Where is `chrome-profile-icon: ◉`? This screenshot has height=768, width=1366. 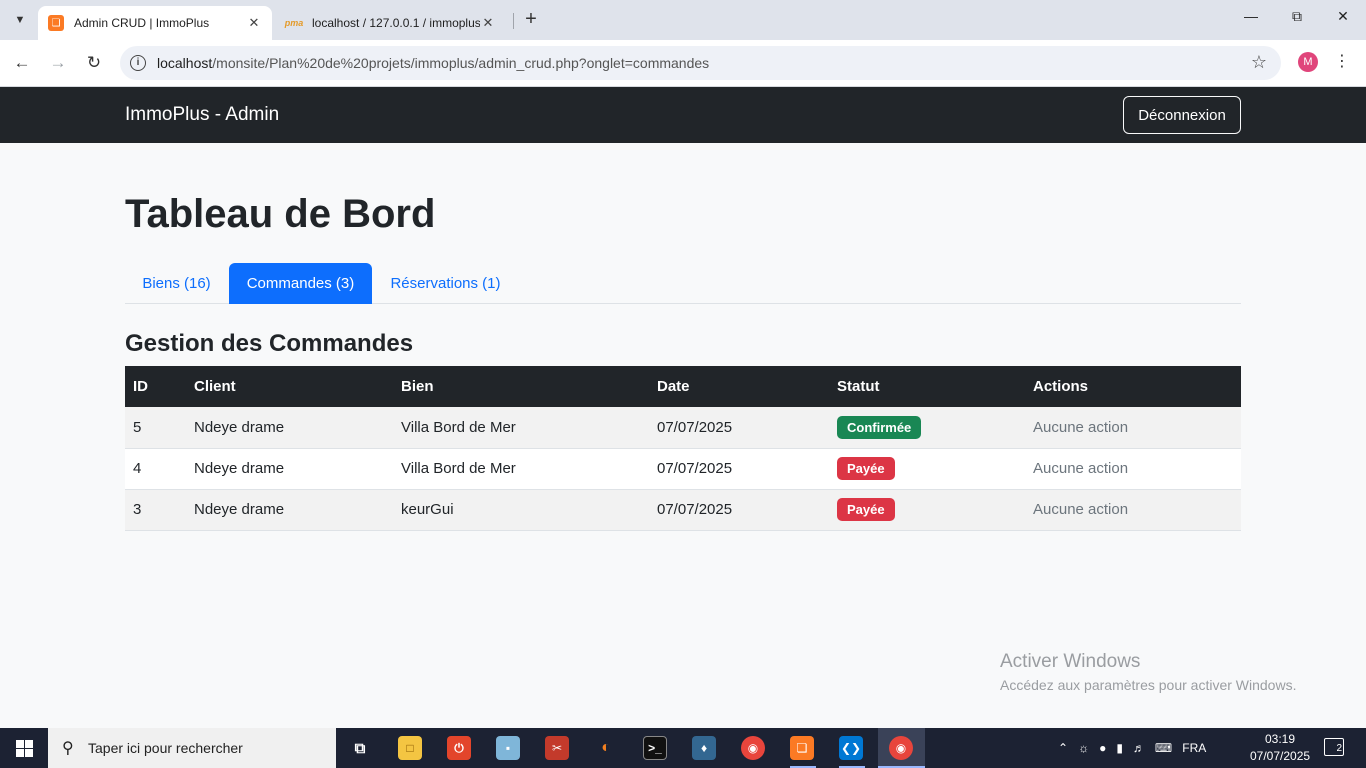
chrome-profile-icon: ◉ is located at coordinates (901, 748).